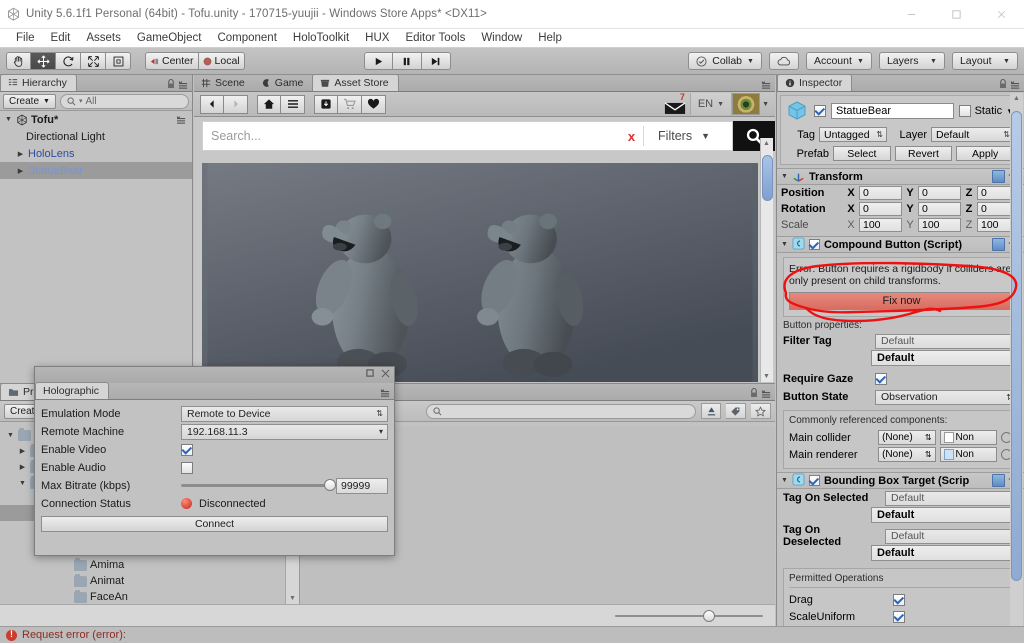 The width and height of the screenshot is (1024, 643). I want to click on list-icon, so click(293, 104).